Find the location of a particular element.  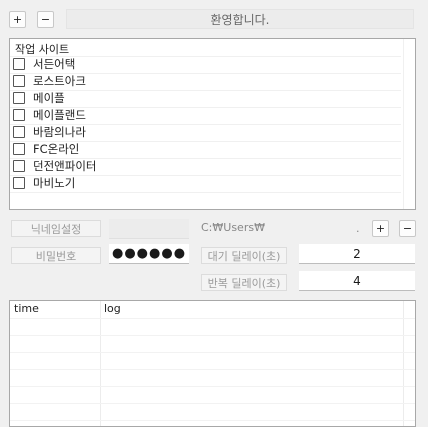

remove-button: − is located at coordinates (45, 19).